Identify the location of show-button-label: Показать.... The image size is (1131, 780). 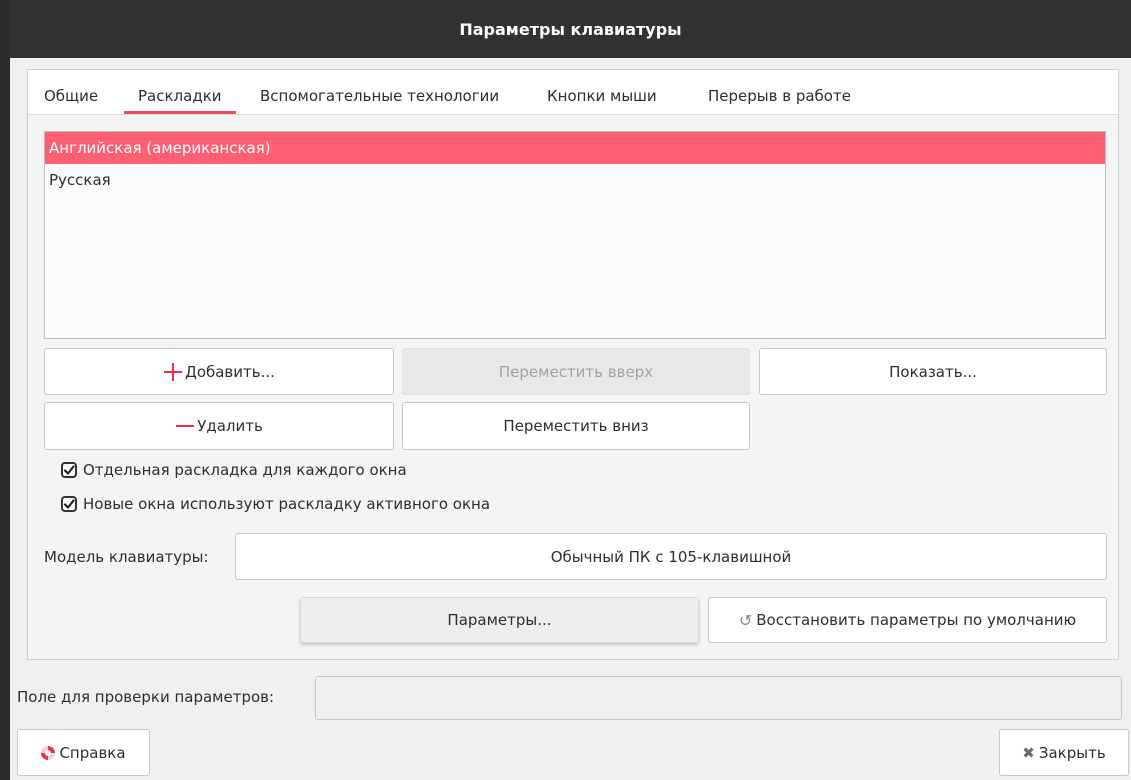
(933, 371).